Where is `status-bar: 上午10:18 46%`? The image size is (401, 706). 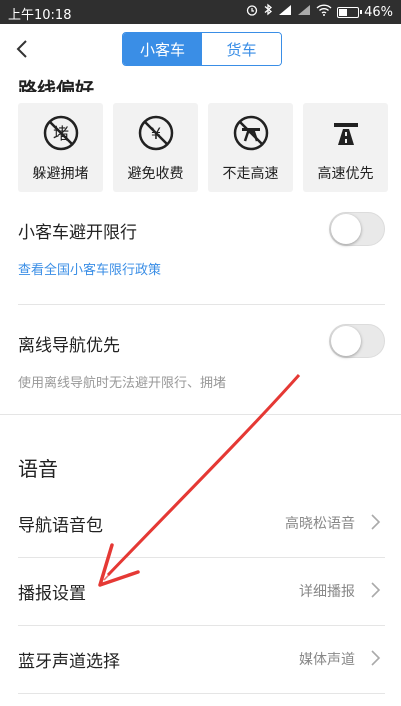 status-bar: 上午10:18 46% is located at coordinates (200, 12).